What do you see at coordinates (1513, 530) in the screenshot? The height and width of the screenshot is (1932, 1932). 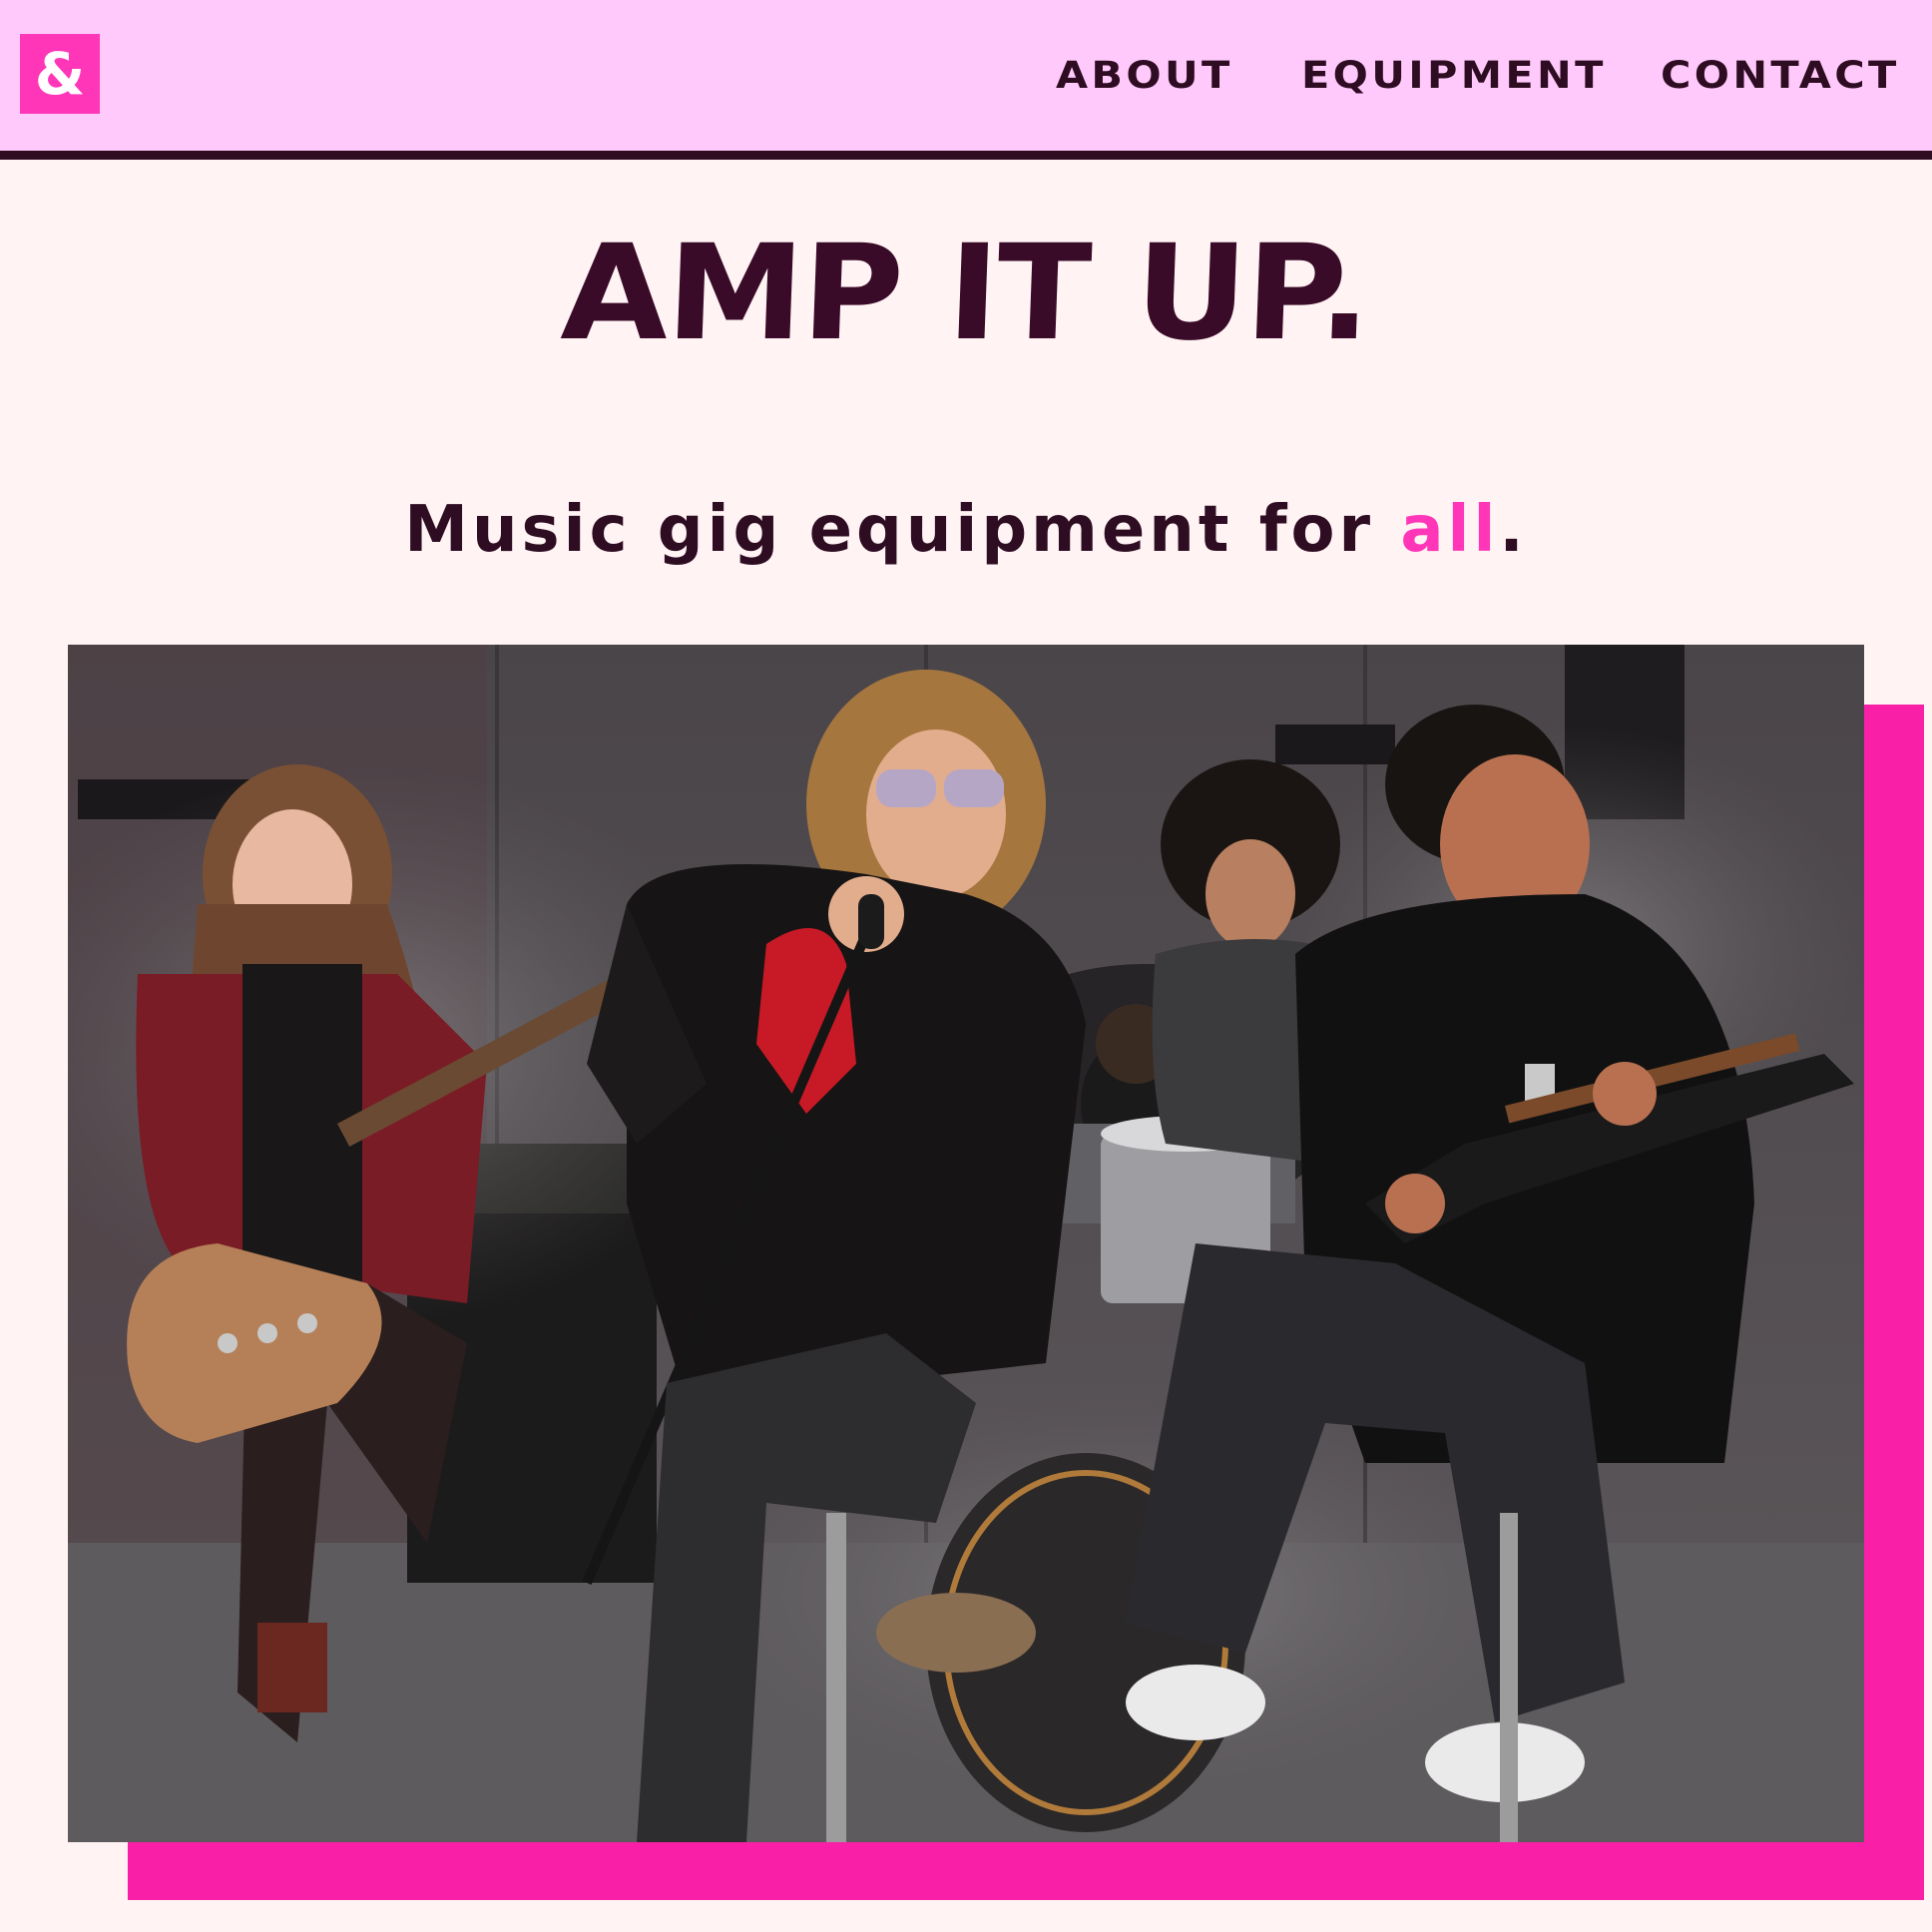 I see `tagline-period: .` at bounding box center [1513, 530].